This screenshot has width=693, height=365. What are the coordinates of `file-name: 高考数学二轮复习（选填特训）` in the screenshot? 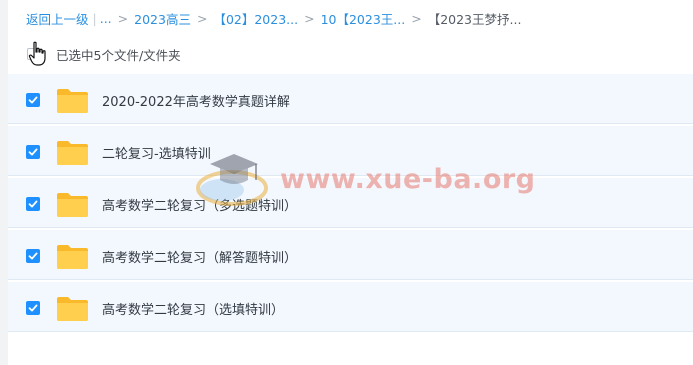 It's located at (193, 308).